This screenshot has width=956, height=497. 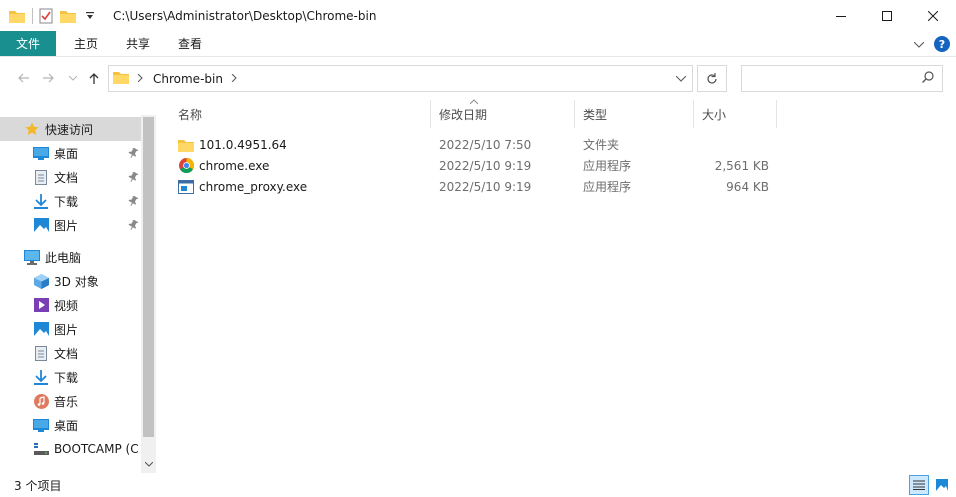 I want to click on properties-icon, so click(x=46, y=16).